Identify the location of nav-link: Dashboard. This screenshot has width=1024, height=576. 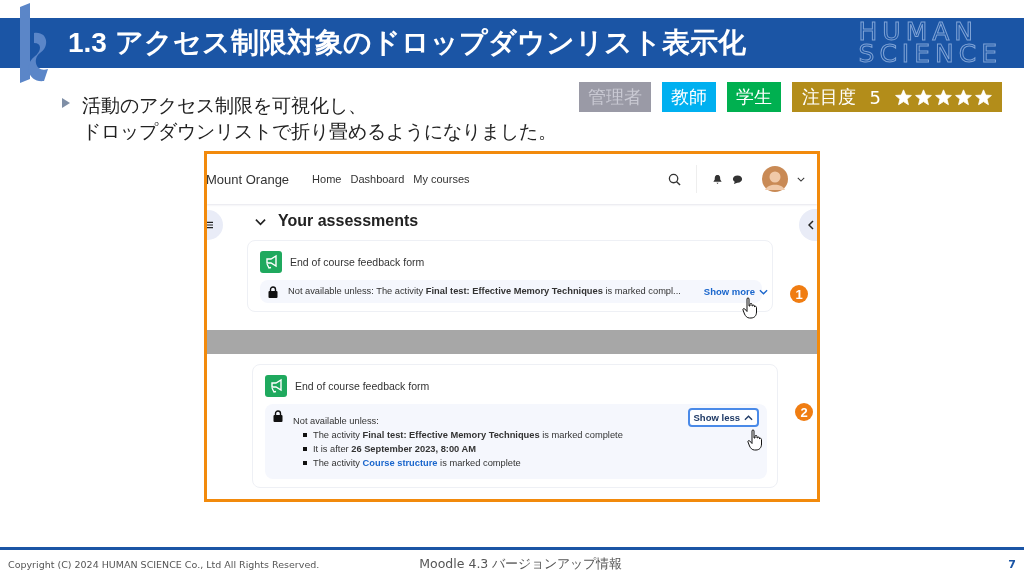
(377, 179).